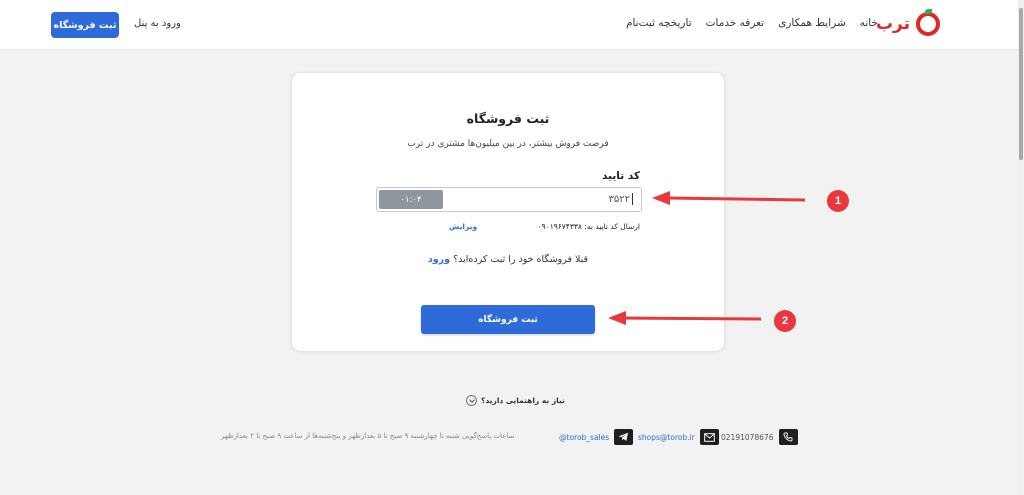 The height and width of the screenshot is (495, 1024). What do you see at coordinates (659, 23) in the screenshot?
I see `nav-registration-history: تاریخچه ثبت‌نام` at bounding box center [659, 23].